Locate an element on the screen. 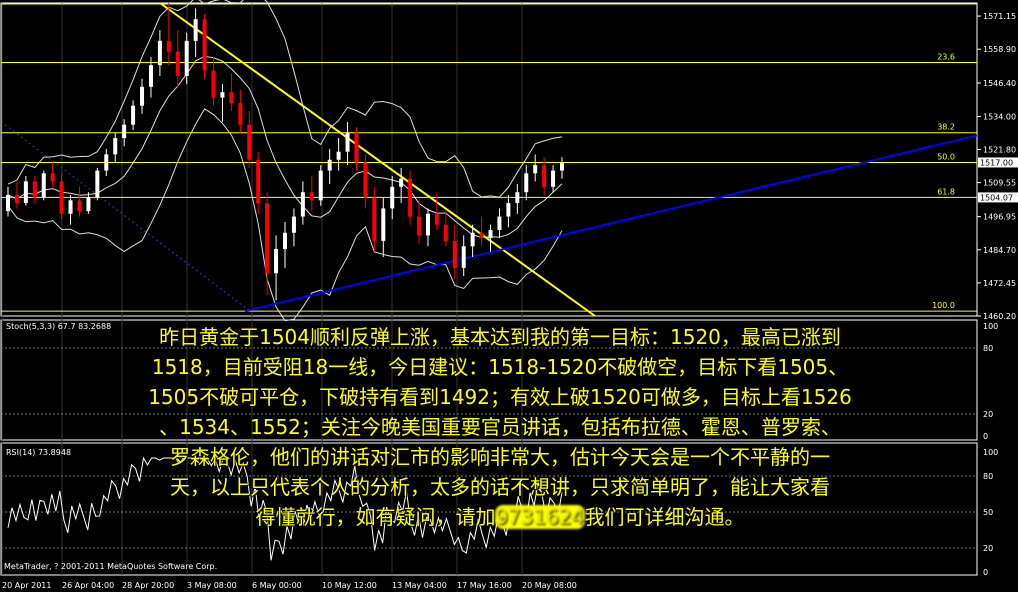  fib-label: 38.2 is located at coordinates (946, 127).